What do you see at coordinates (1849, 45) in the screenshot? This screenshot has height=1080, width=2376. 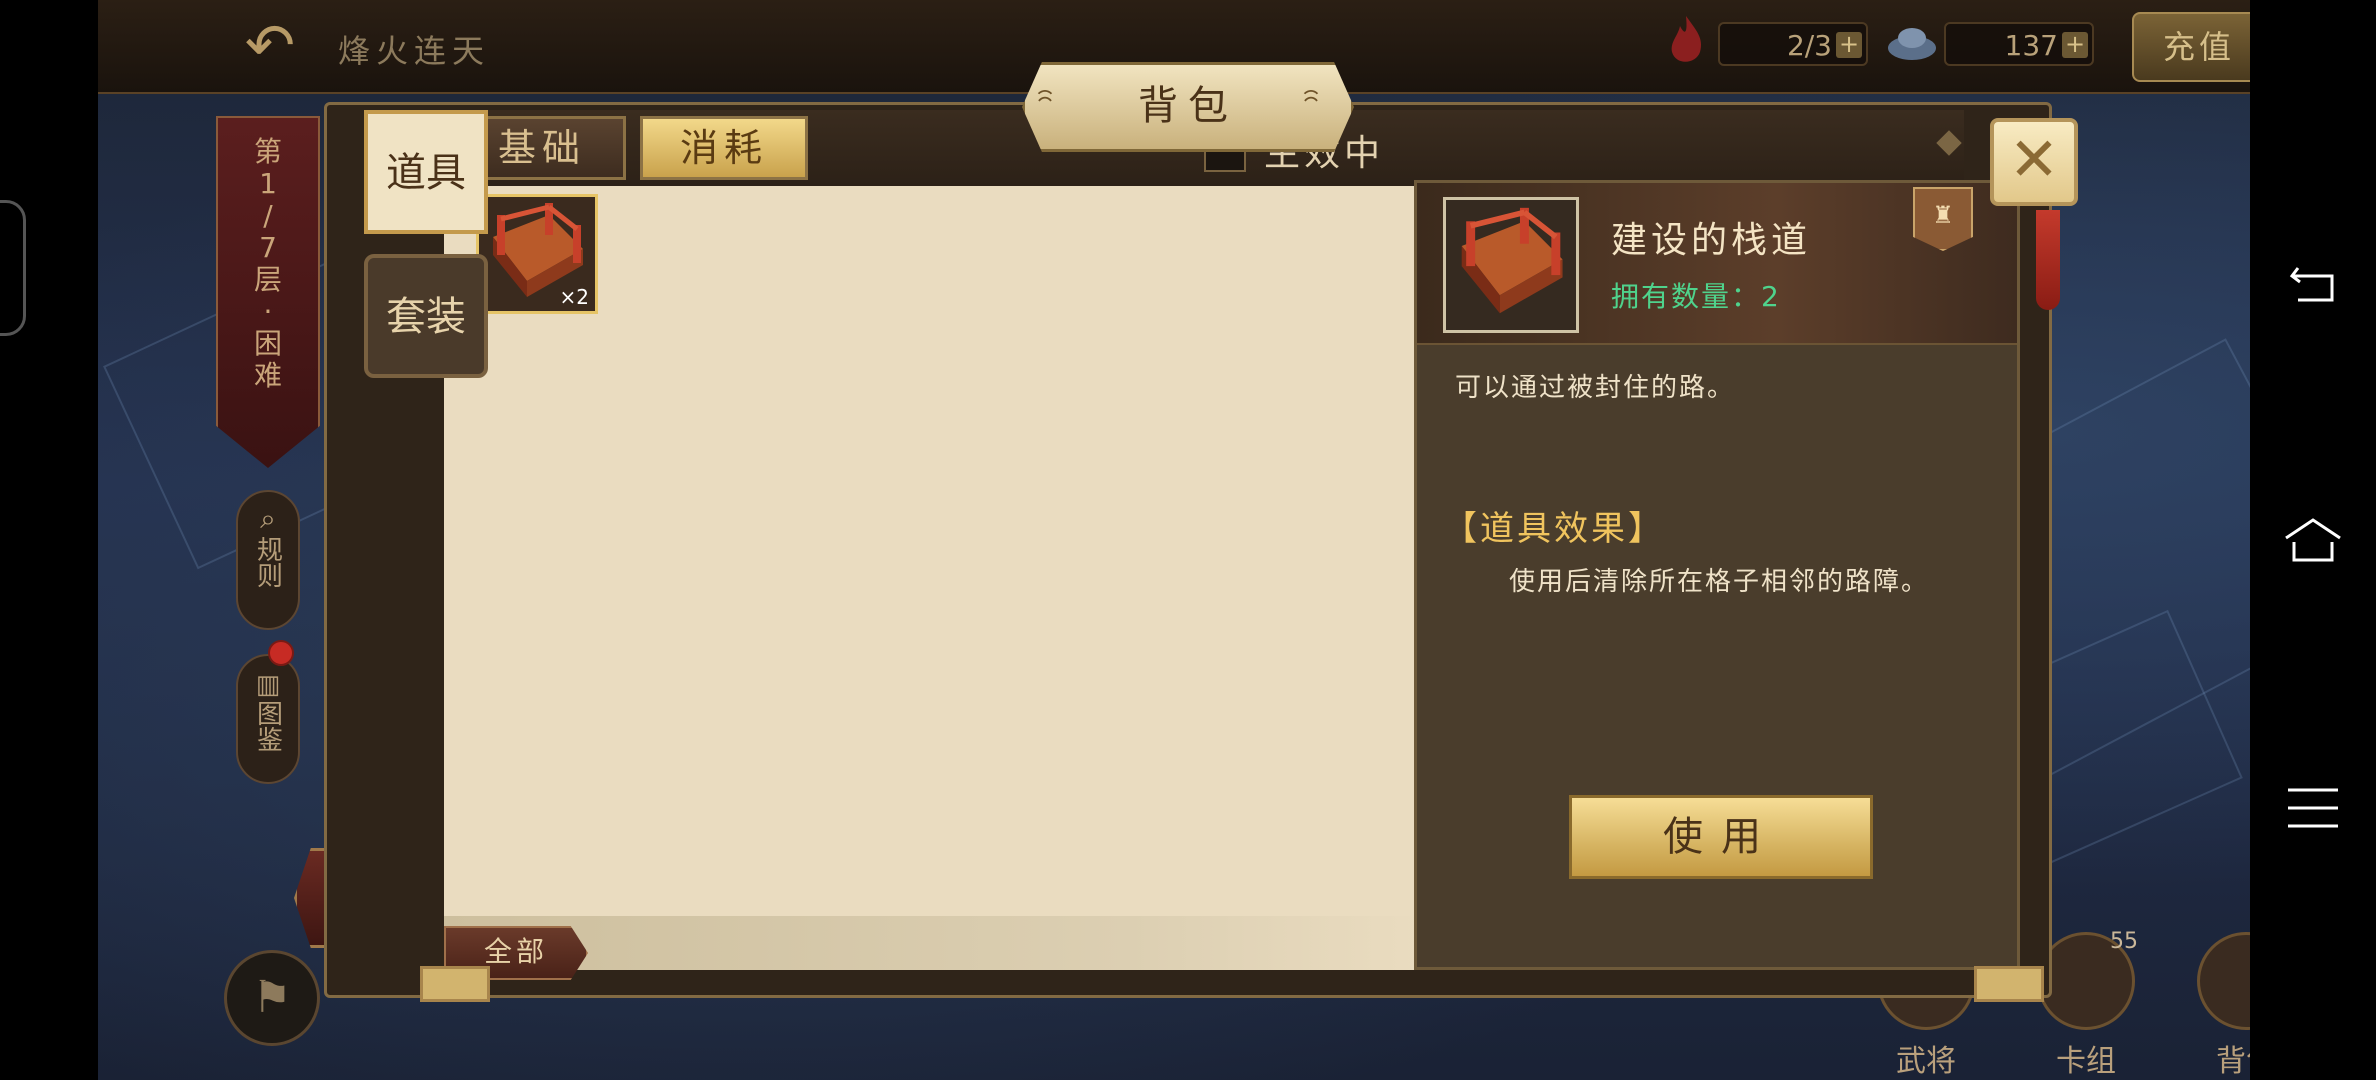 I see `add-stamina-button: +` at bounding box center [1849, 45].